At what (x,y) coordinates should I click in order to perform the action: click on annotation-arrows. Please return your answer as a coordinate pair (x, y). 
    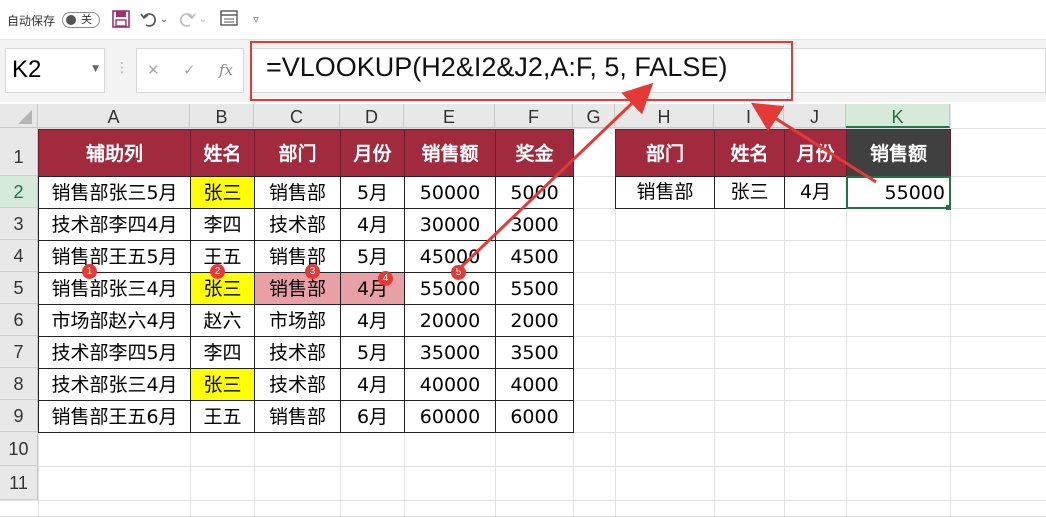
    Looking at the image, I should click on (666, 177).